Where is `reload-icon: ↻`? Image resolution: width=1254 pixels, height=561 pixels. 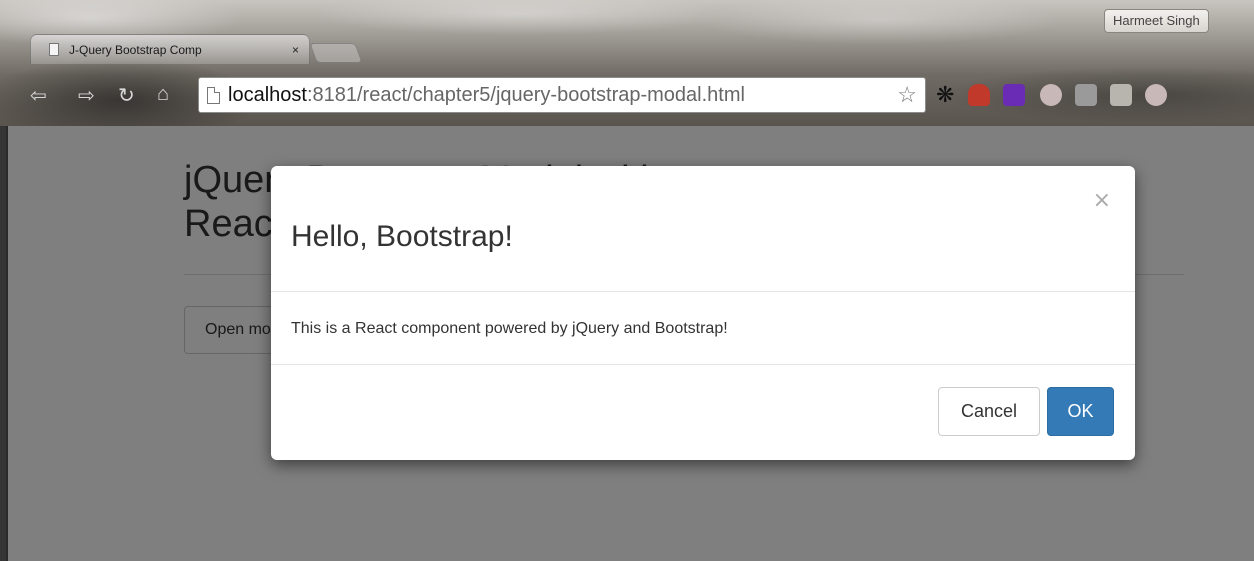 reload-icon: ↻ is located at coordinates (126, 95).